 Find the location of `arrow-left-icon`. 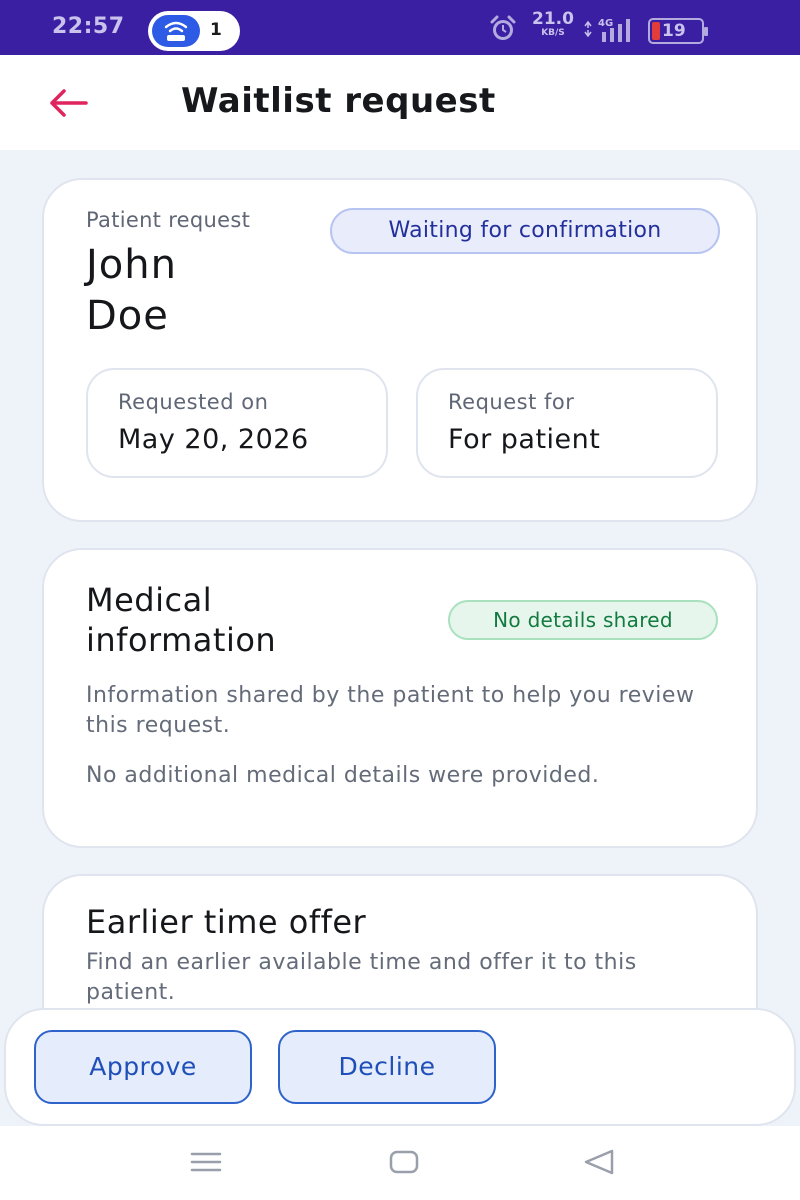

arrow-left-icon is located at coordinates (69, 103).